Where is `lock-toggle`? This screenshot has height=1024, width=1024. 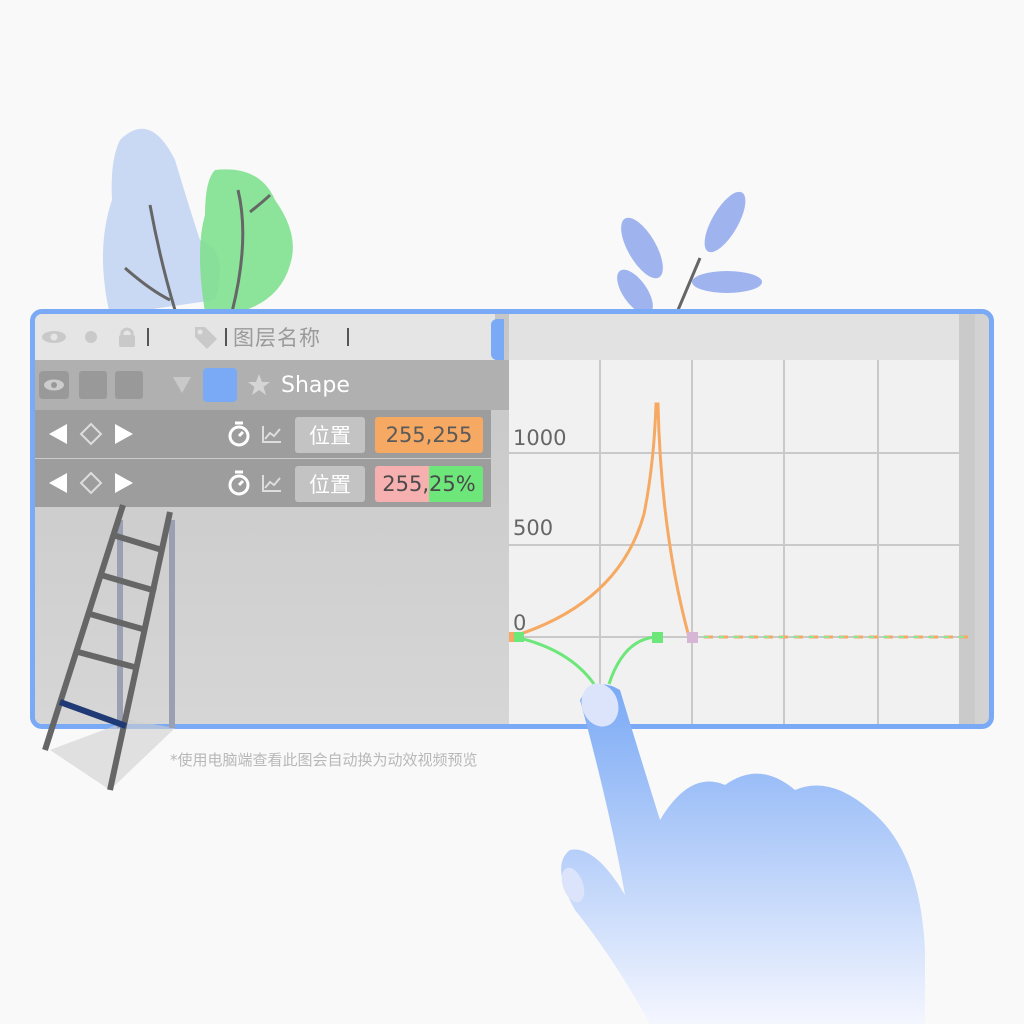 lock-toggle is located at coordinates (129, 385).